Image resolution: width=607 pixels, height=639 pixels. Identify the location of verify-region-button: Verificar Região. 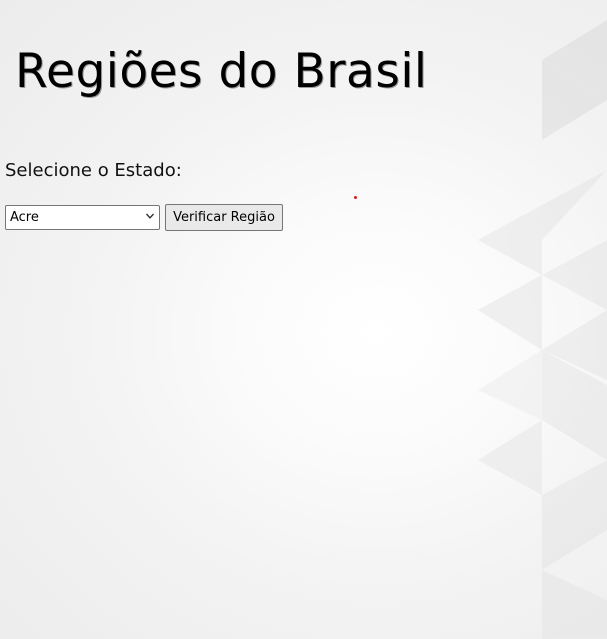
(224, 217).